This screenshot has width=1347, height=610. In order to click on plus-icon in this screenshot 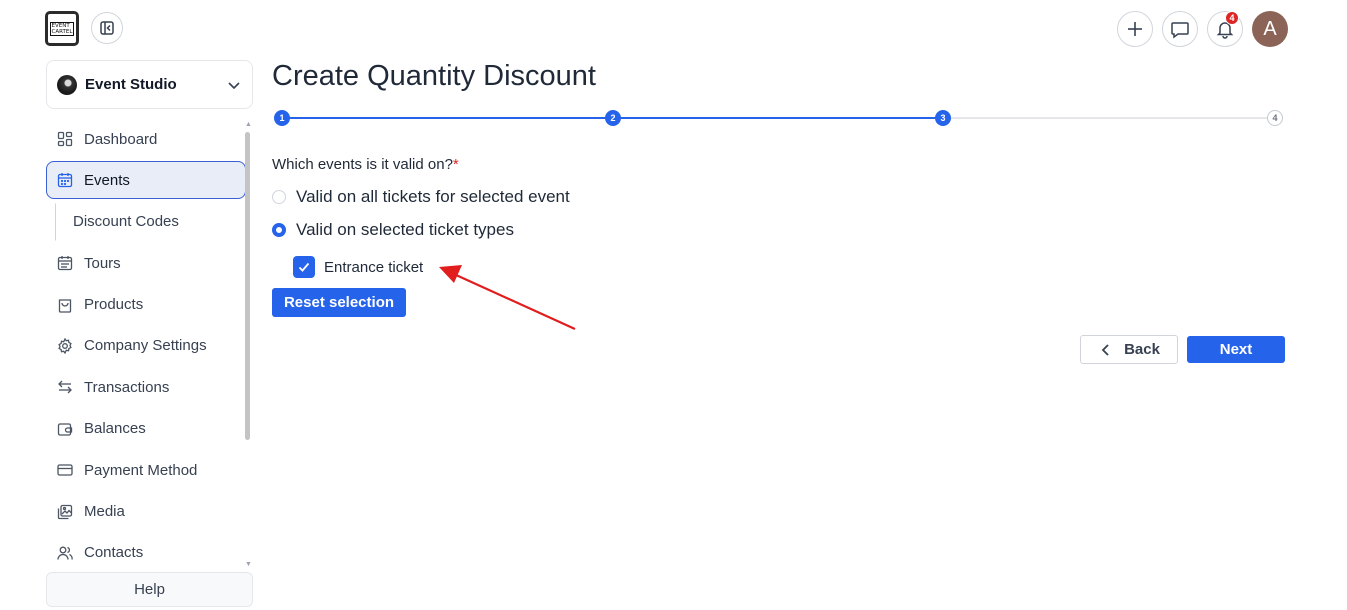, I will do `click(1135, 29)`.